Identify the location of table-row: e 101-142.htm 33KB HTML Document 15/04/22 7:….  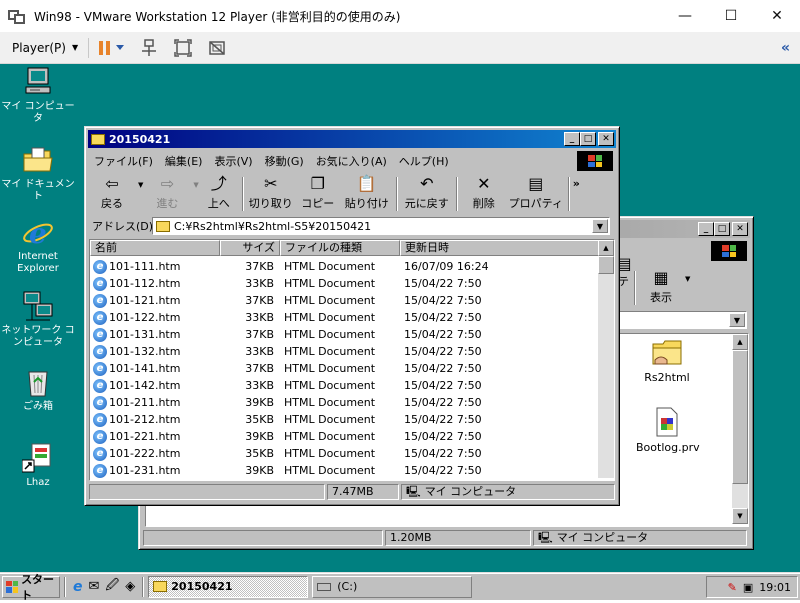
(305, 385).